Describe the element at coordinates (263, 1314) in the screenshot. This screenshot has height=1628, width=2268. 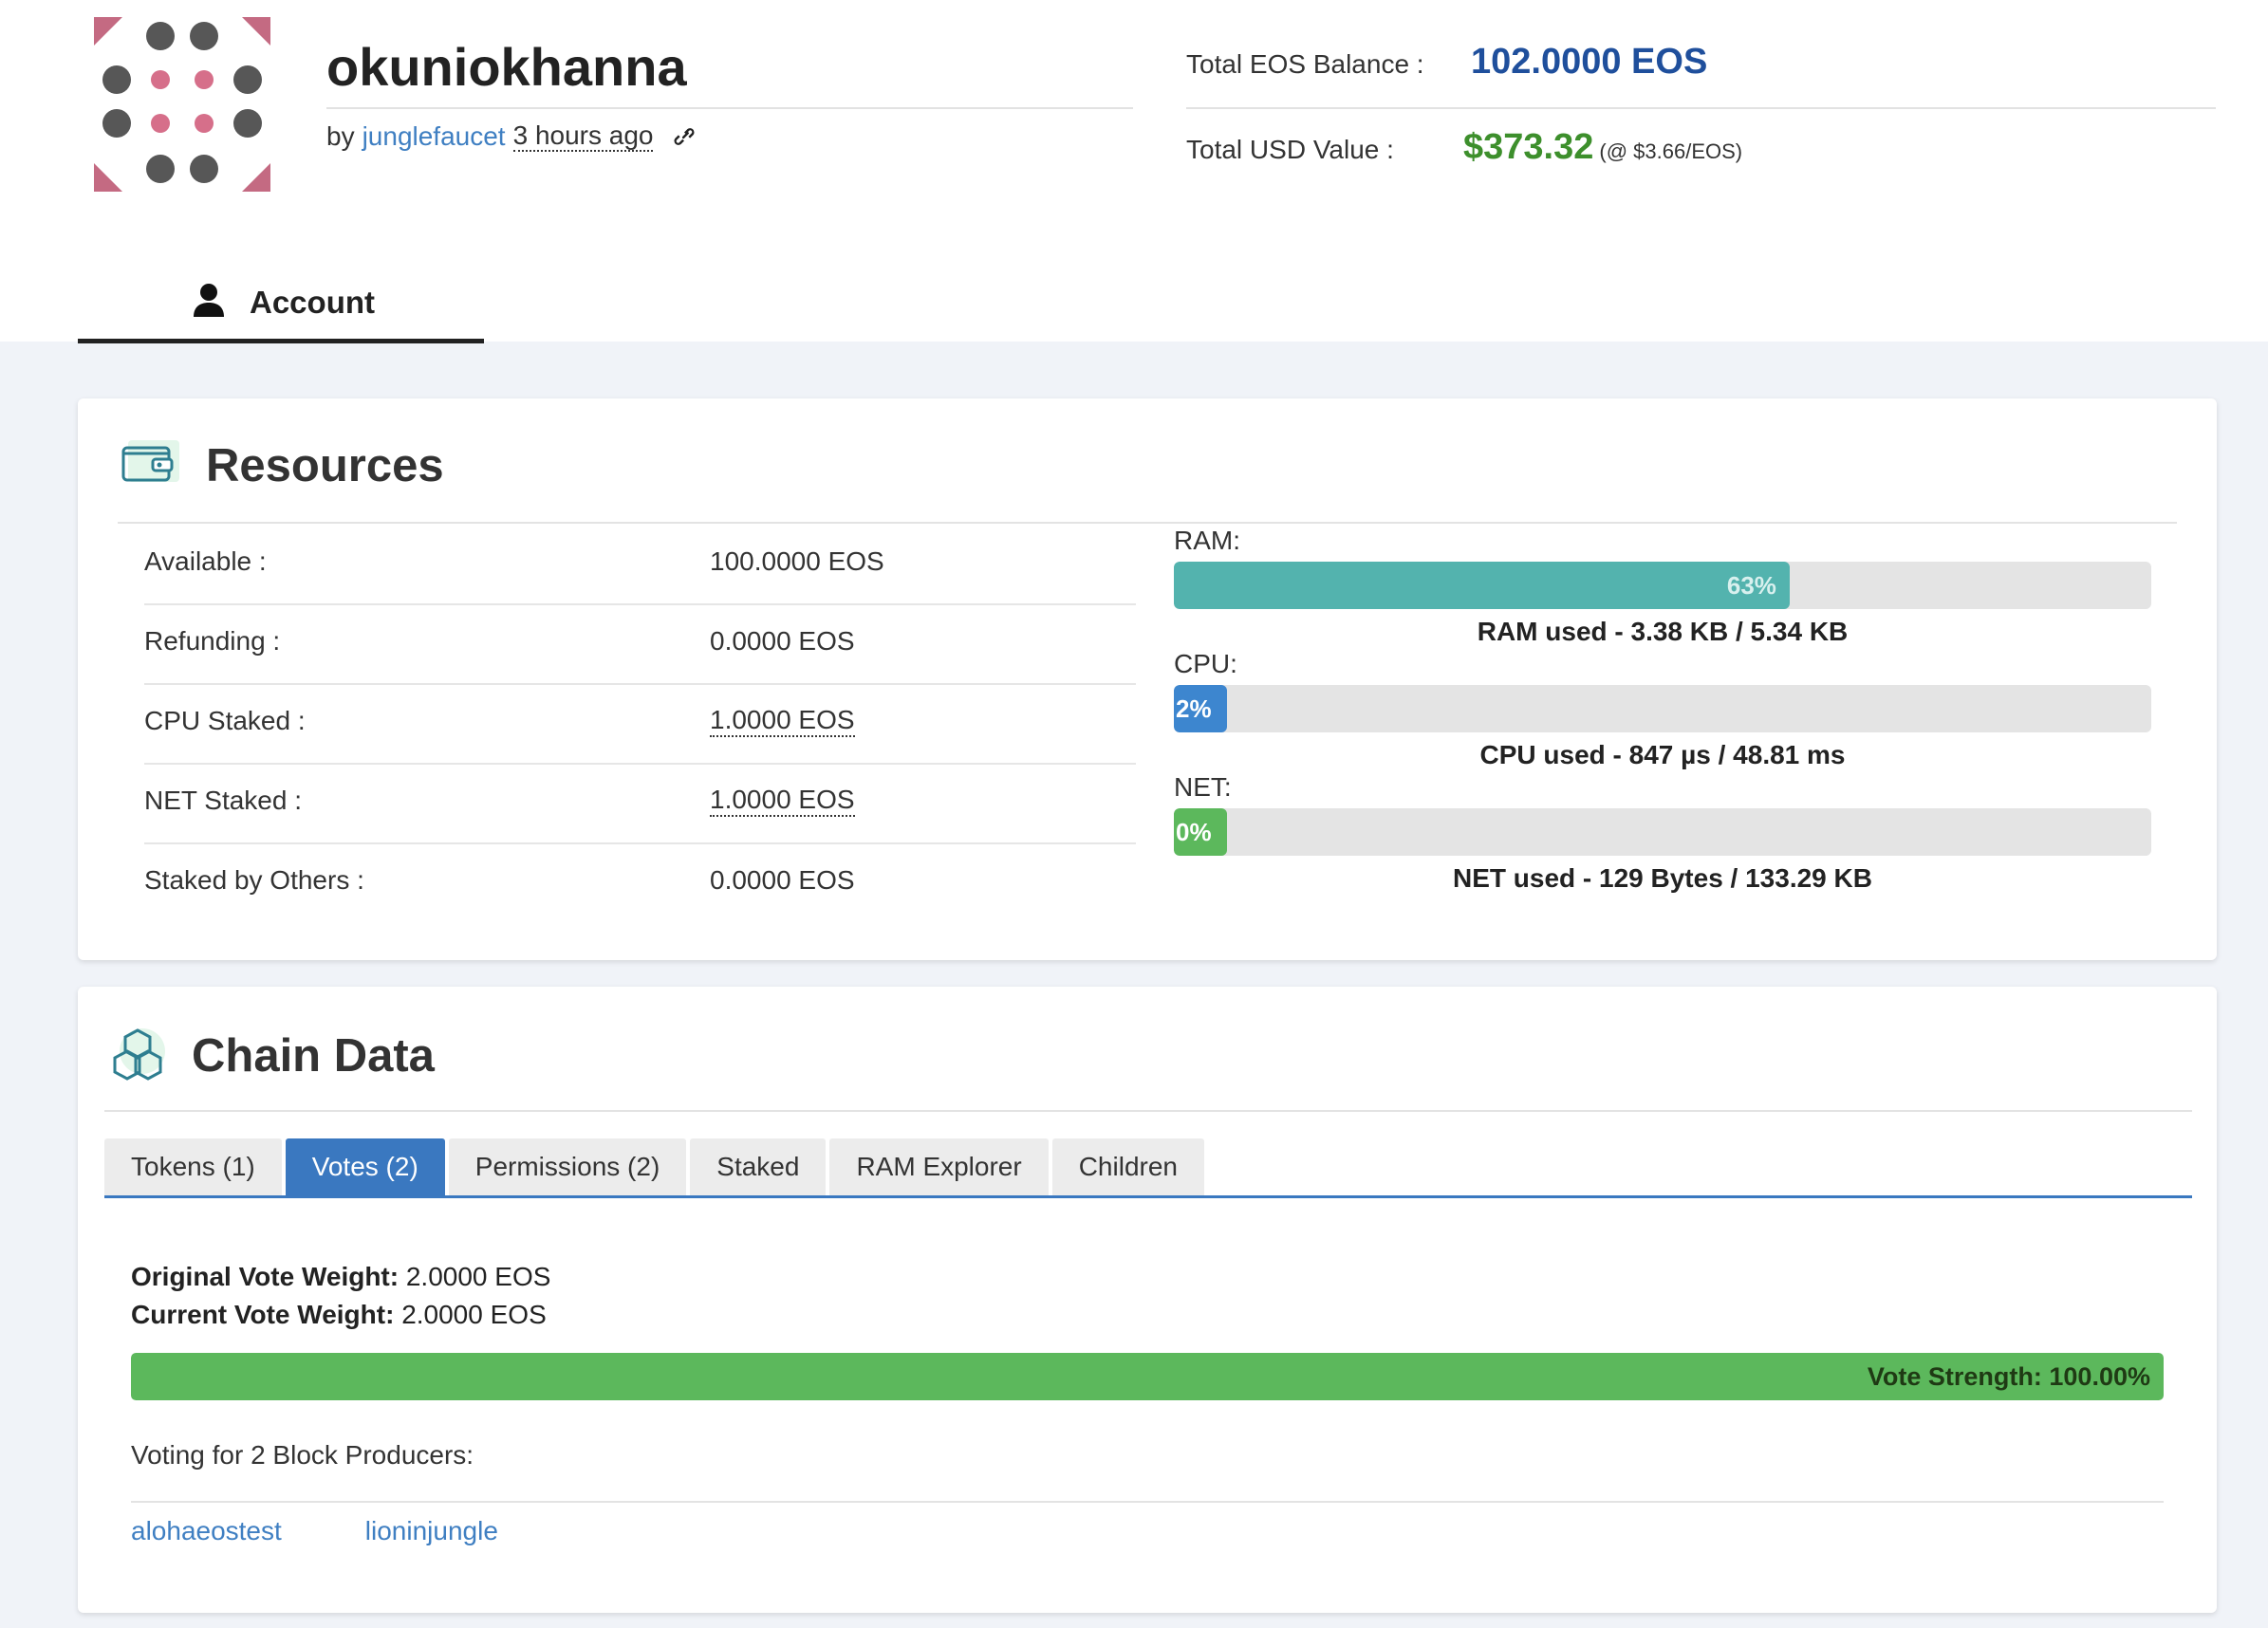
I see `current-vote-weight-label: Current Vote Weight:` at that location.